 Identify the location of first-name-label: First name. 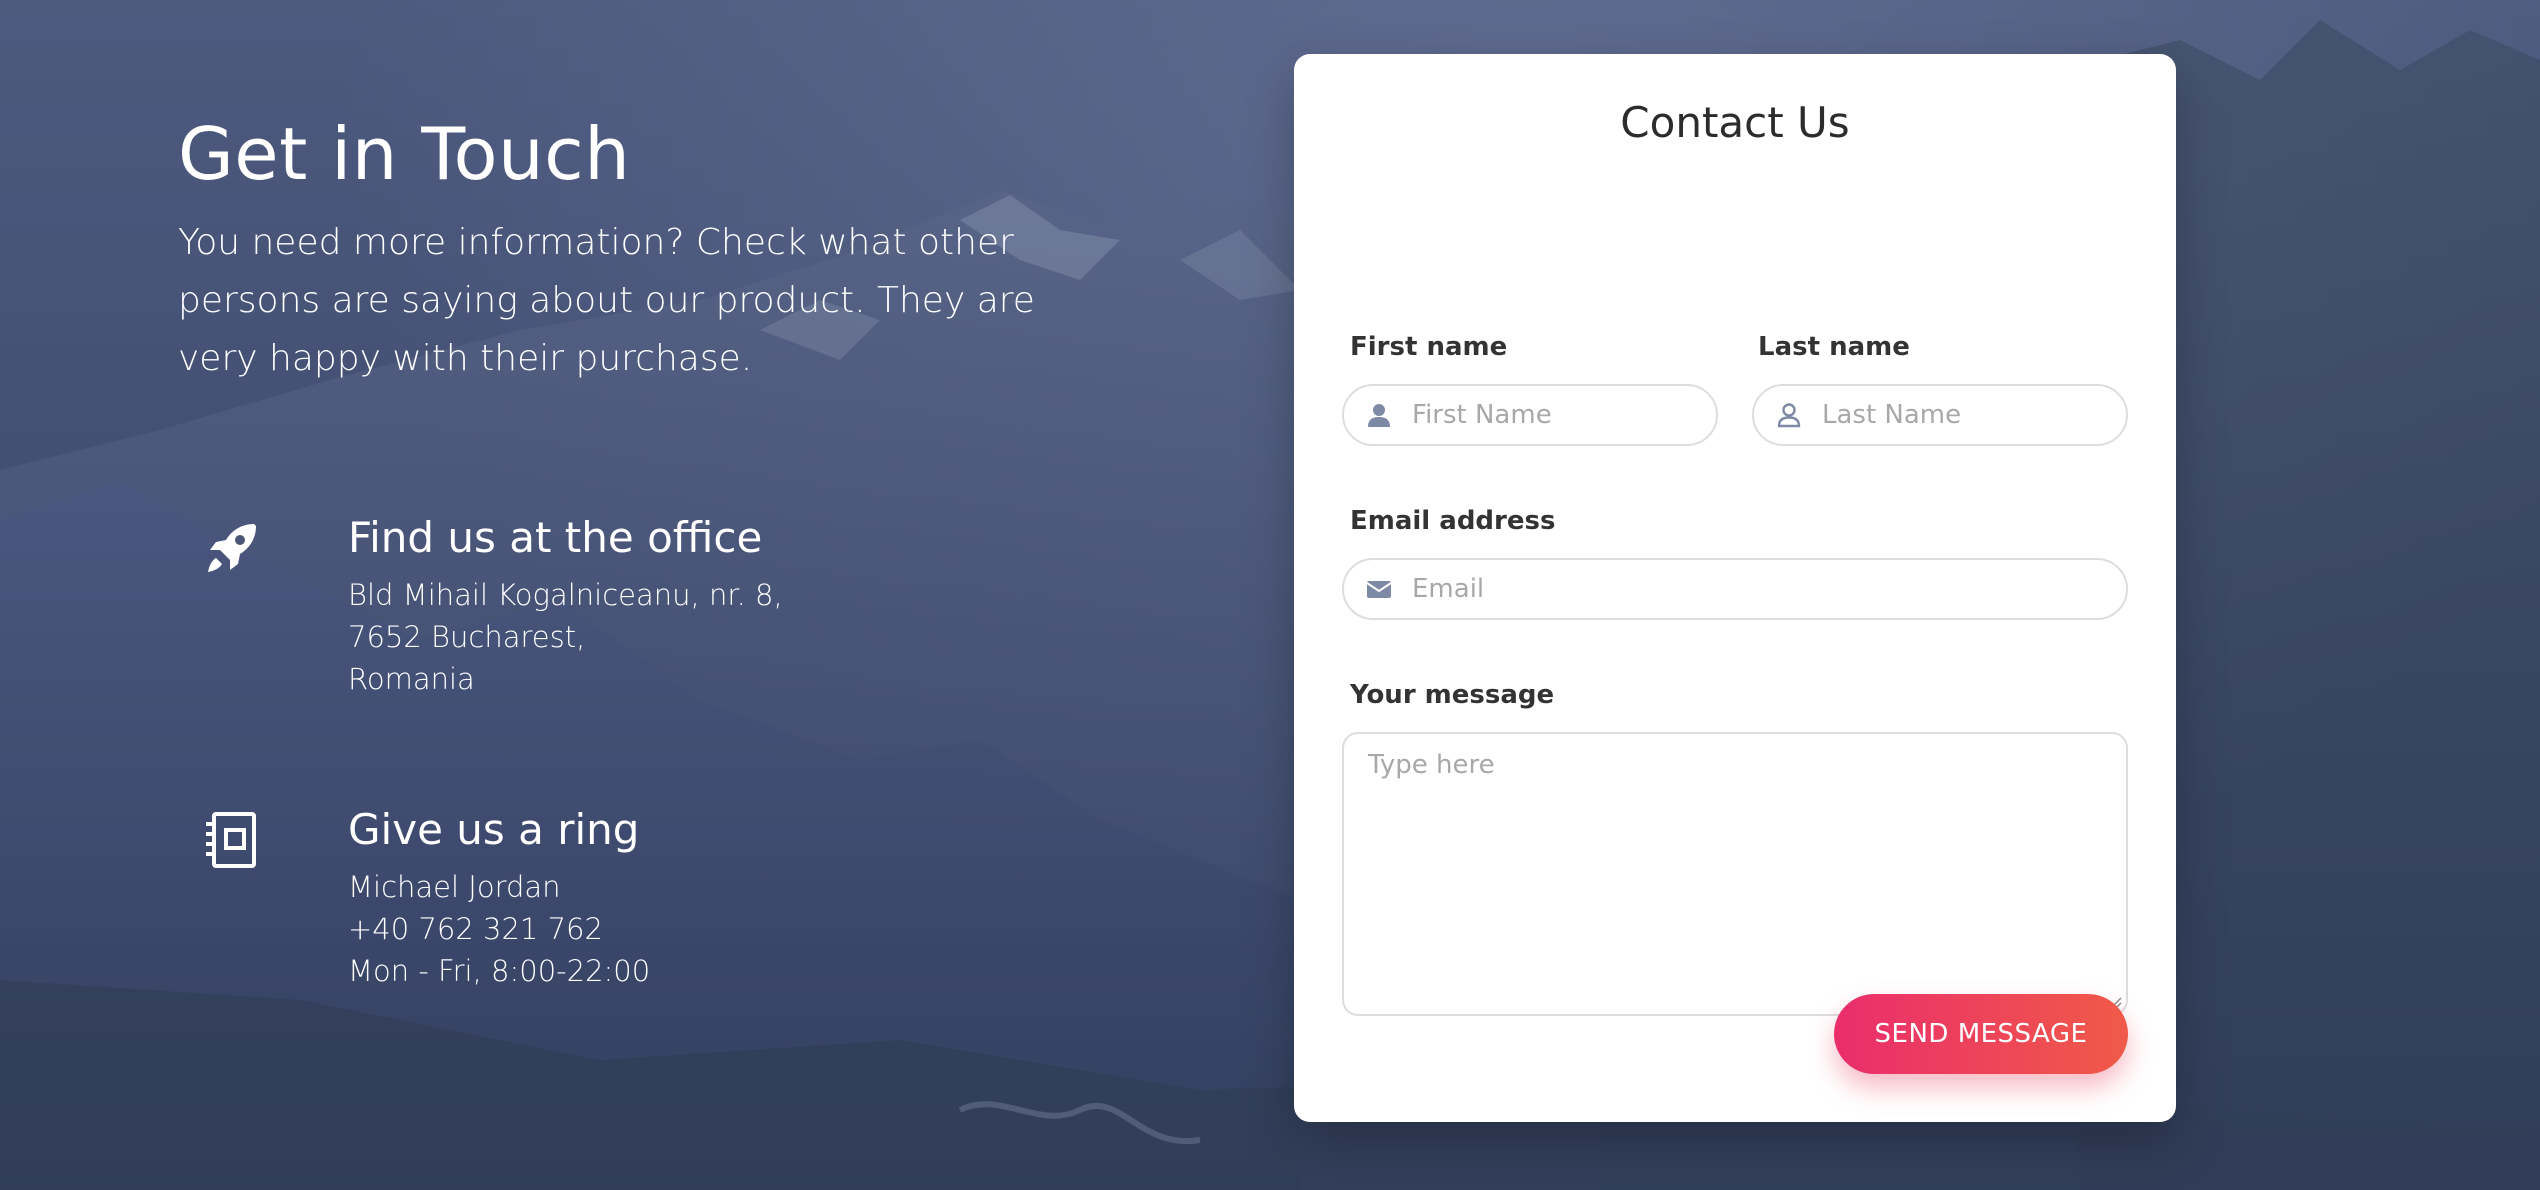
(1429, 347).